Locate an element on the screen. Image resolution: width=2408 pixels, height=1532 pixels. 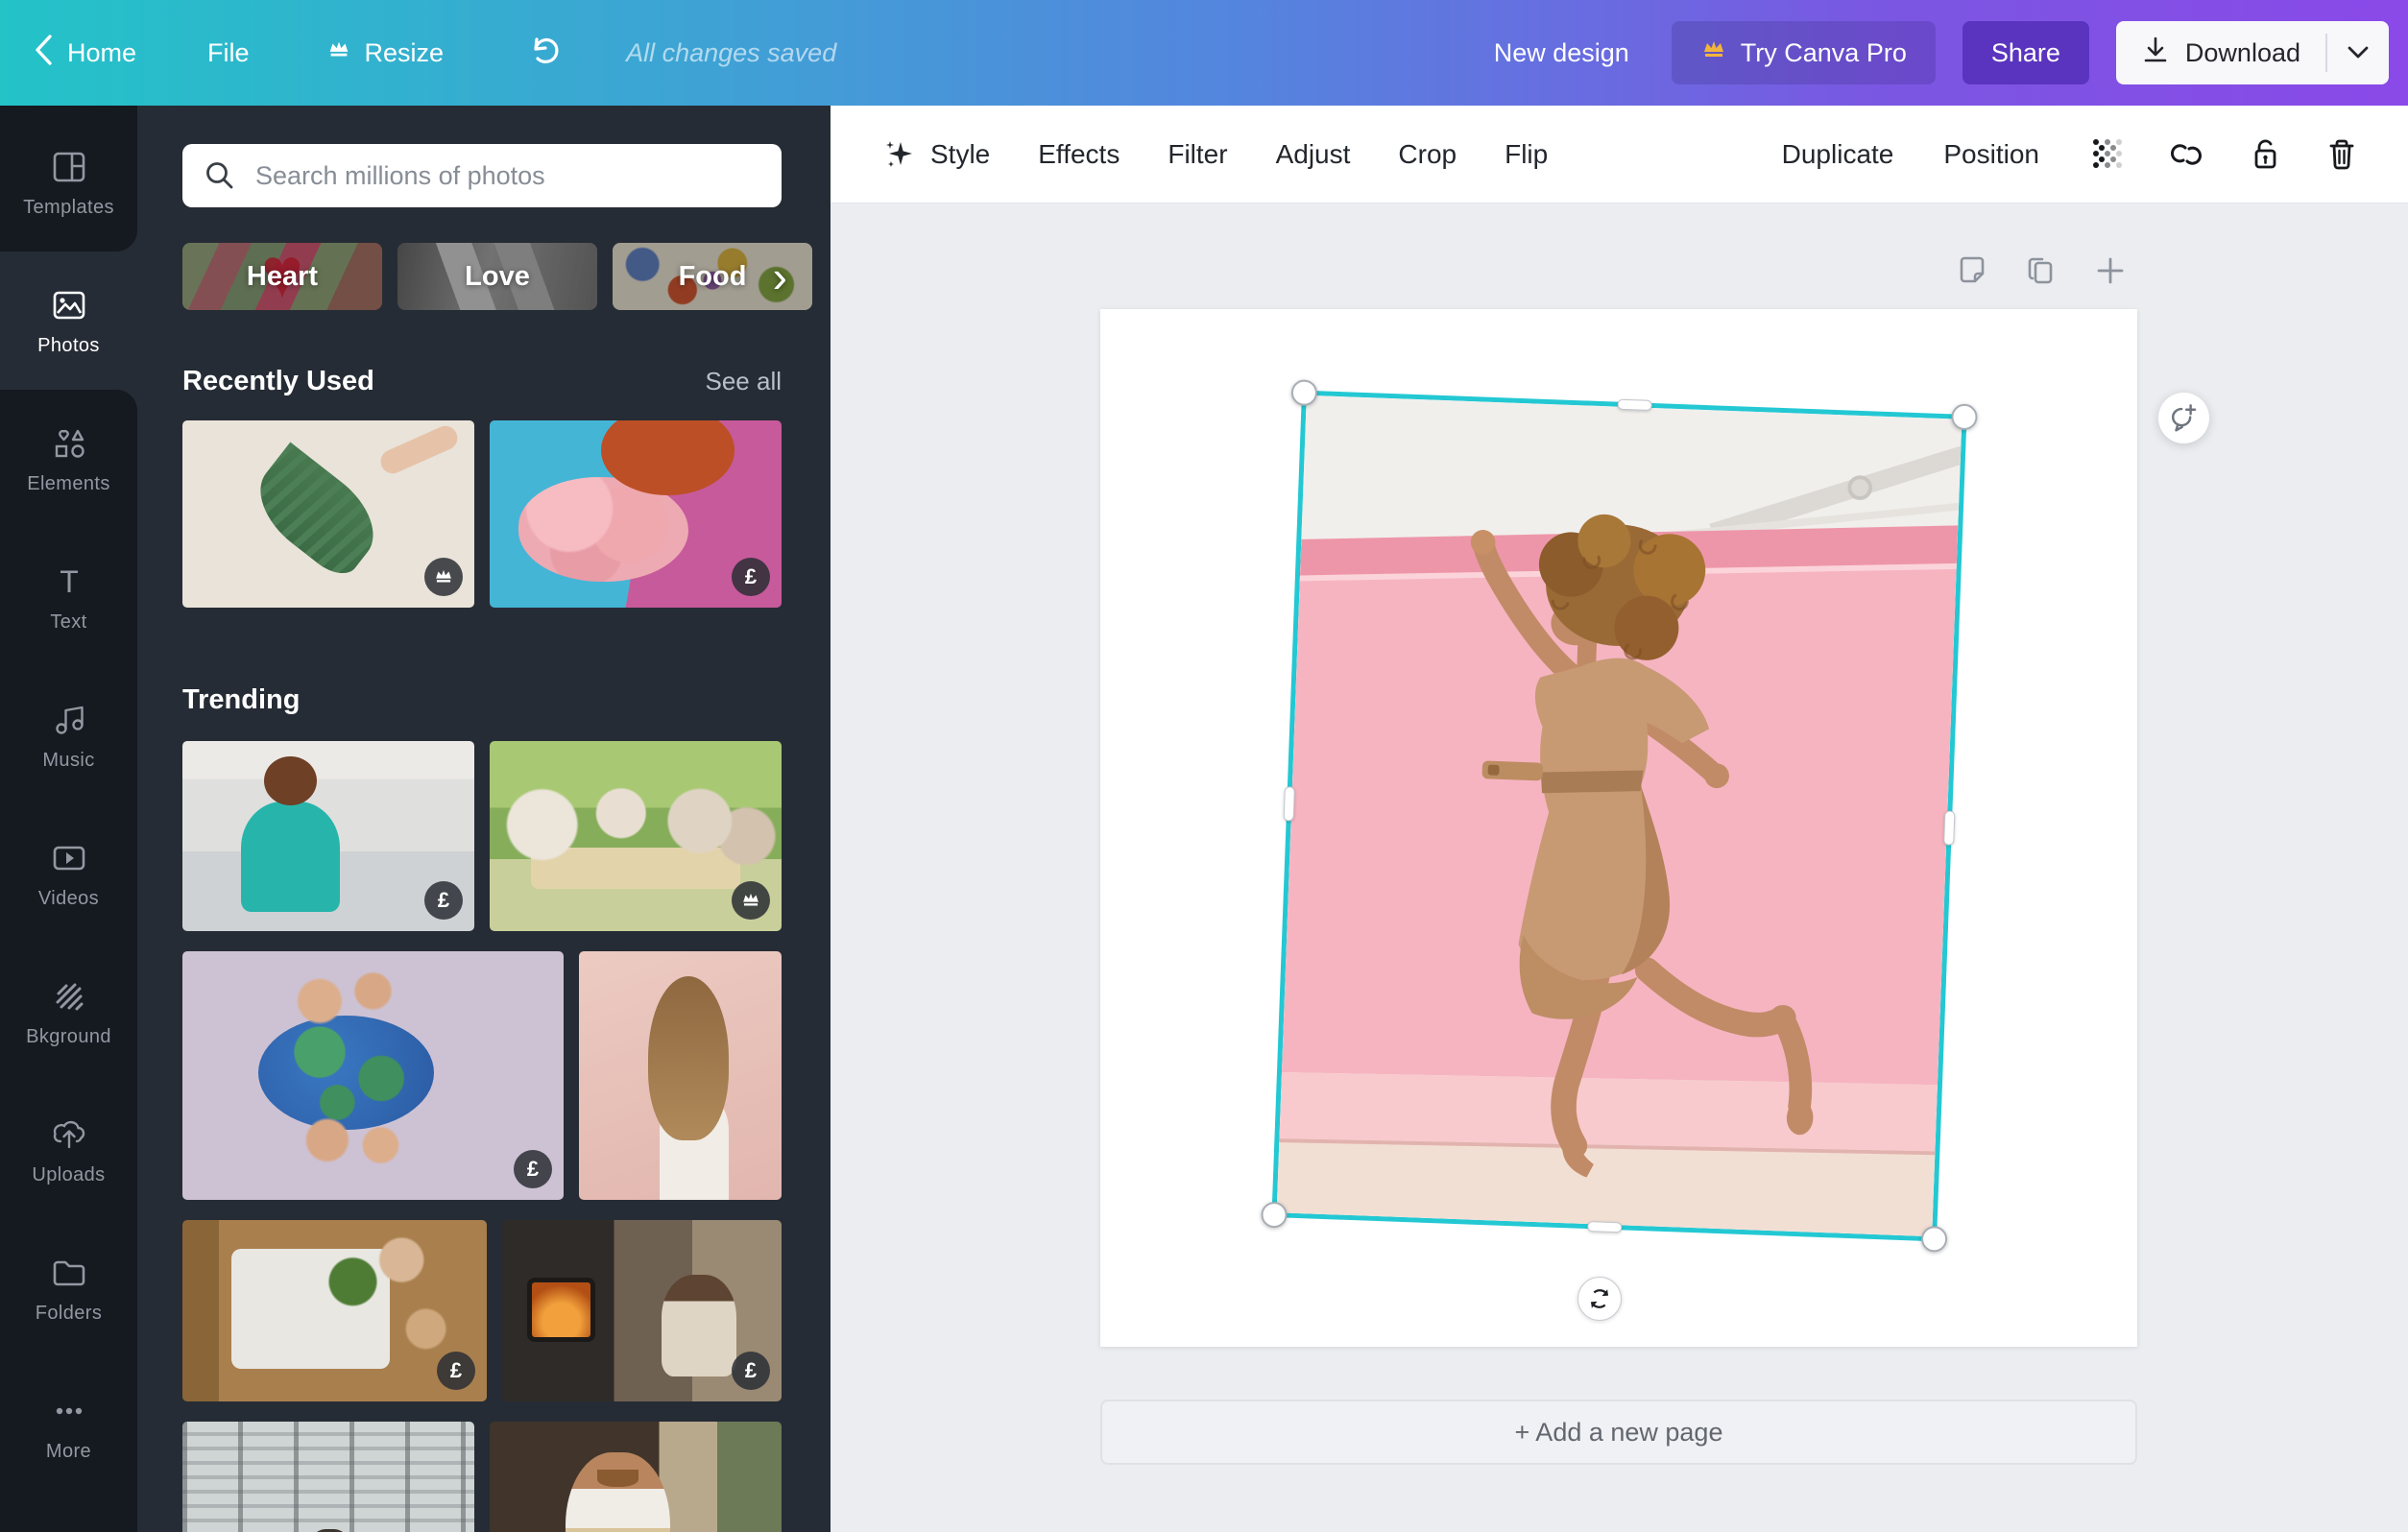
transparency-icon is located at coordinates (2107, 153).